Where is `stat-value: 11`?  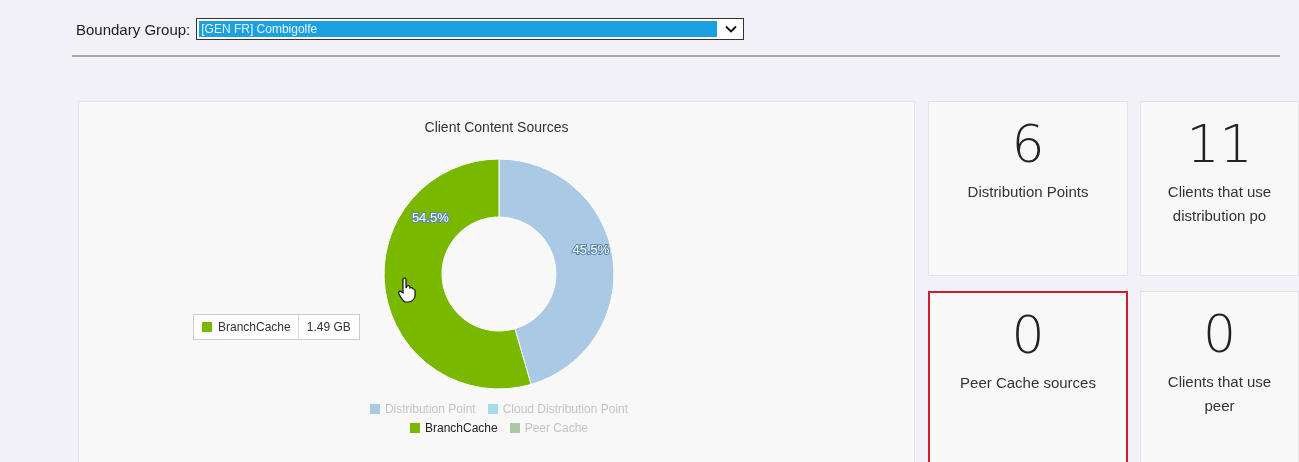
stat-value: 11 is located at coordinates (1219, 144).